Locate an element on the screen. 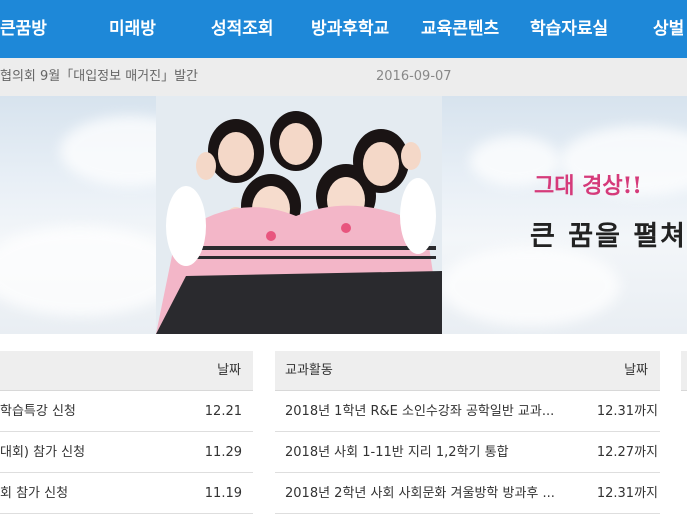  list-item: 학습특강 신청 12.21 is located at coordinates (126, 411).